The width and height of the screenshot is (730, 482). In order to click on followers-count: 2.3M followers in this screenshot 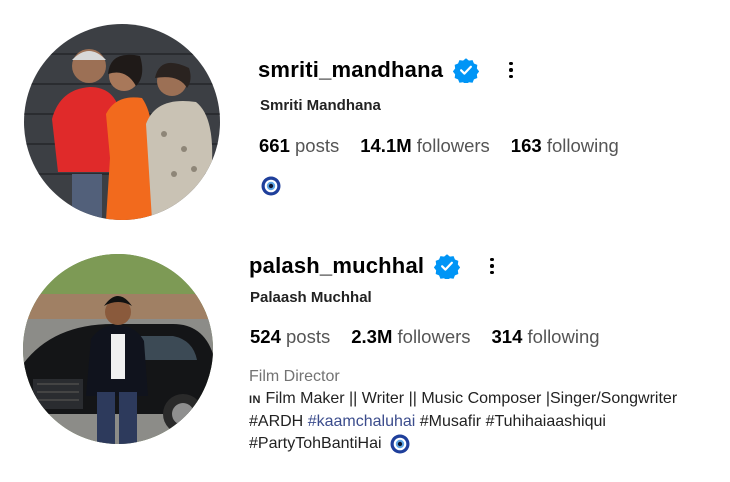, I will do `click(410, 337)`.